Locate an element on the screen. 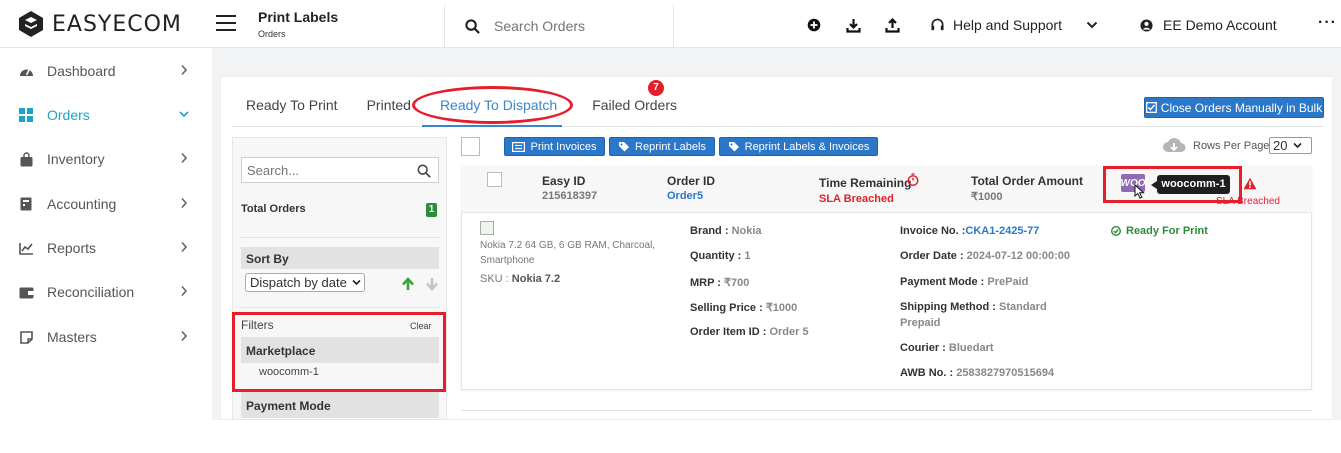 Image resolution: width=1341 pixels, height=453 pixels. sidebar-item-label: Reconciliation is located at coordinates (91, 292).